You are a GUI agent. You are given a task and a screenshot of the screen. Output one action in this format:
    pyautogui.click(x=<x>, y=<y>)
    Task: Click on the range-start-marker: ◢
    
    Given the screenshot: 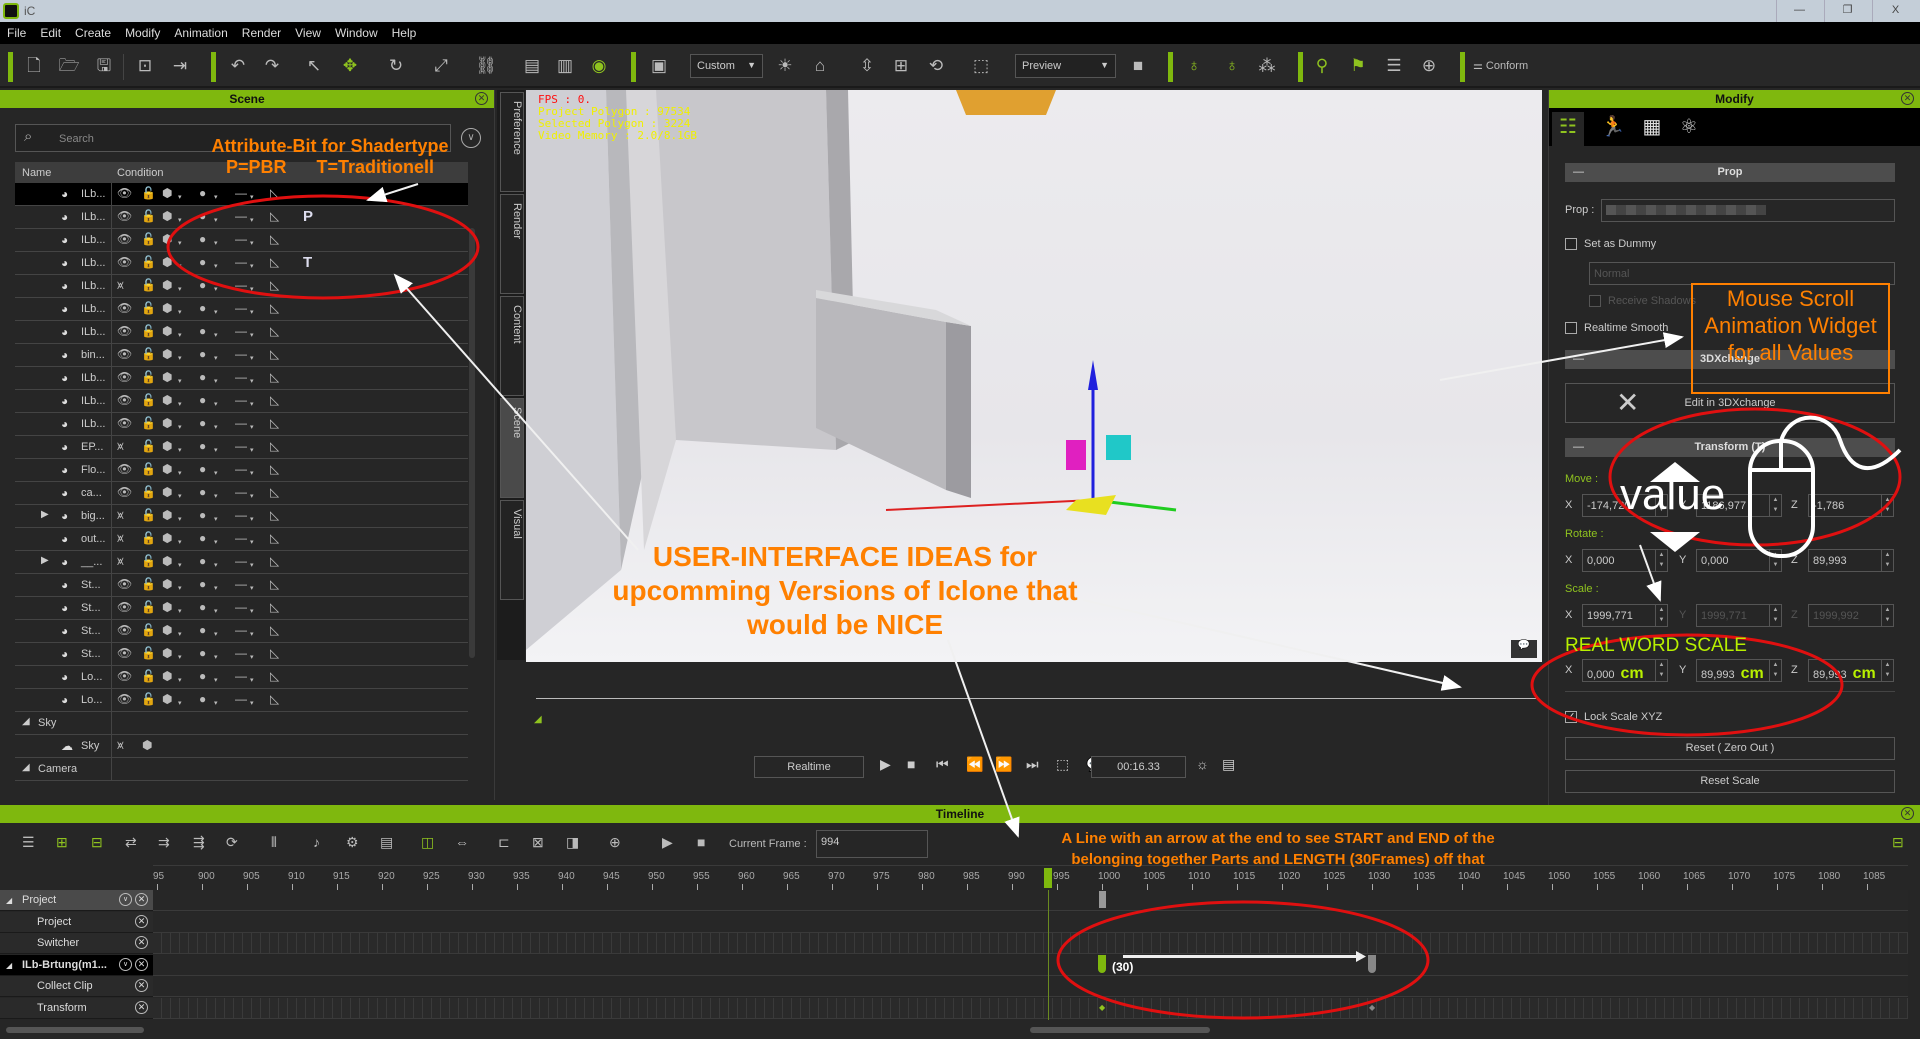 What is the action you would take?
    pyautogui.click(x=538, y=719)
    